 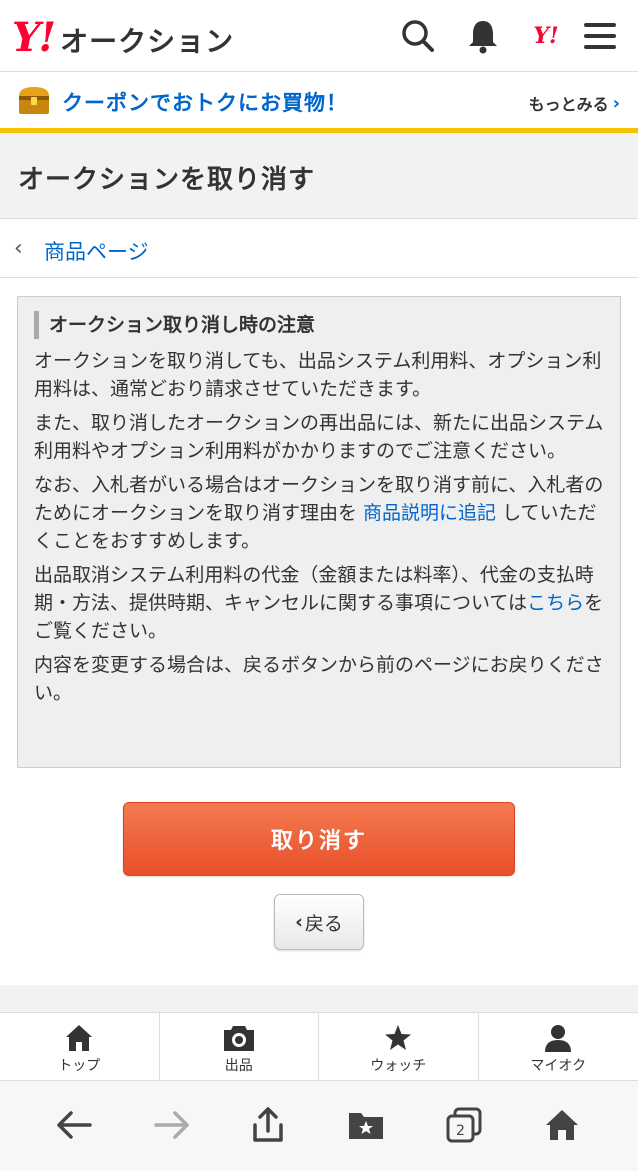 What do you see at coordinates (555, 603) in the screenshot?
I see `details-link: こちら` at bounding box center [555, 603].